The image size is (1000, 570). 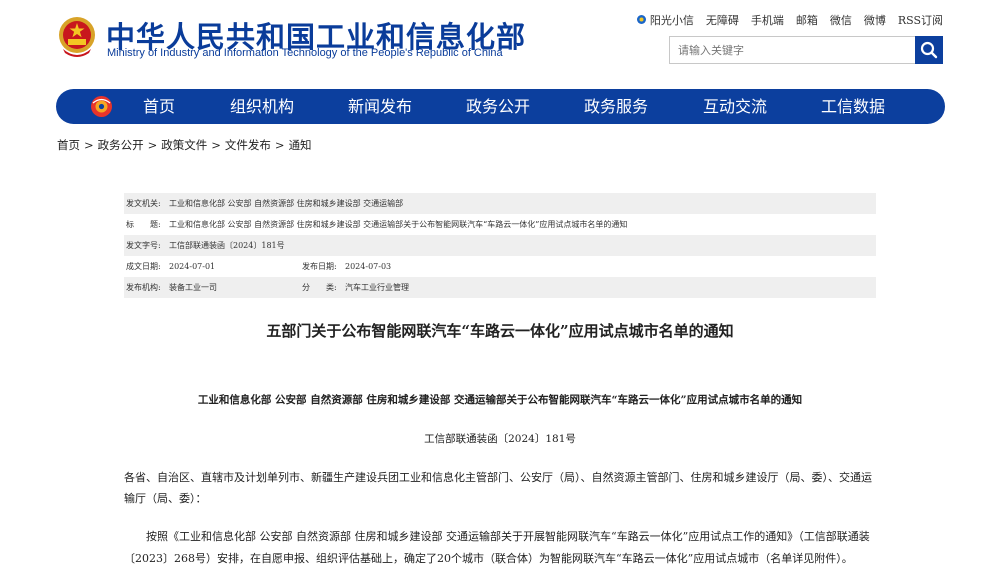 What do you see at coordinates (262, 106) in the screenshot?
I see `nav-organization: 组织机构` at bounding box center [262, 106].